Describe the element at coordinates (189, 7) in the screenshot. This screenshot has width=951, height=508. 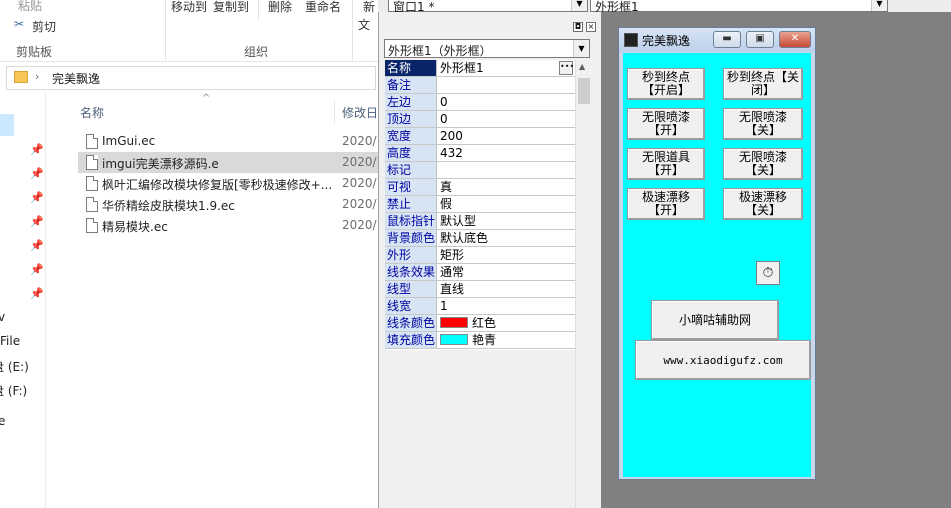
I see `move-to-button: 移动到` at that location.